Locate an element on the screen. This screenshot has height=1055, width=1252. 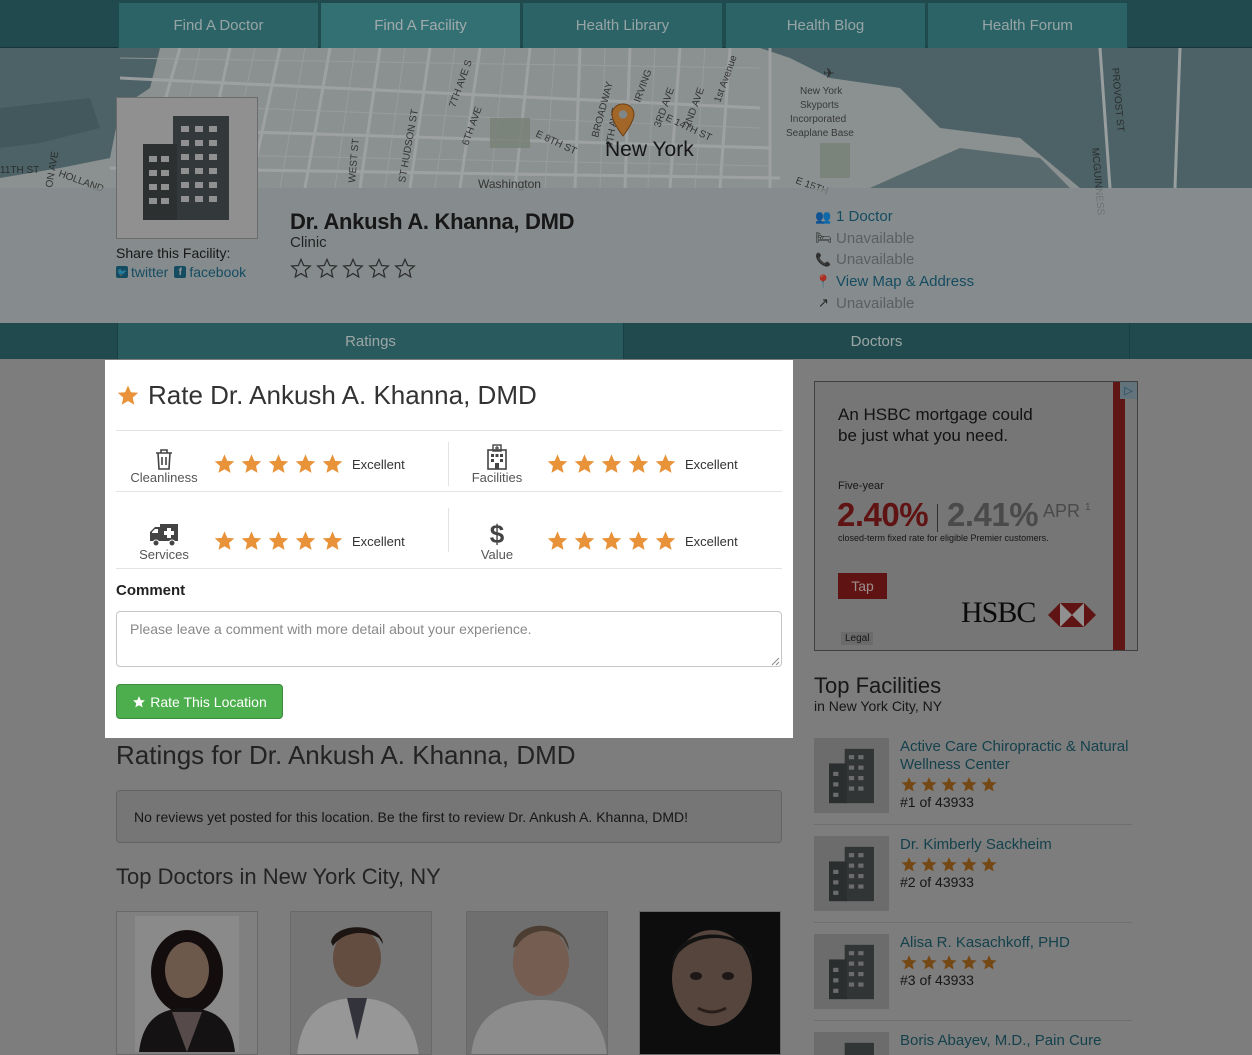
adchoices-icon: ▷ is located at coordinates (1128, 390).